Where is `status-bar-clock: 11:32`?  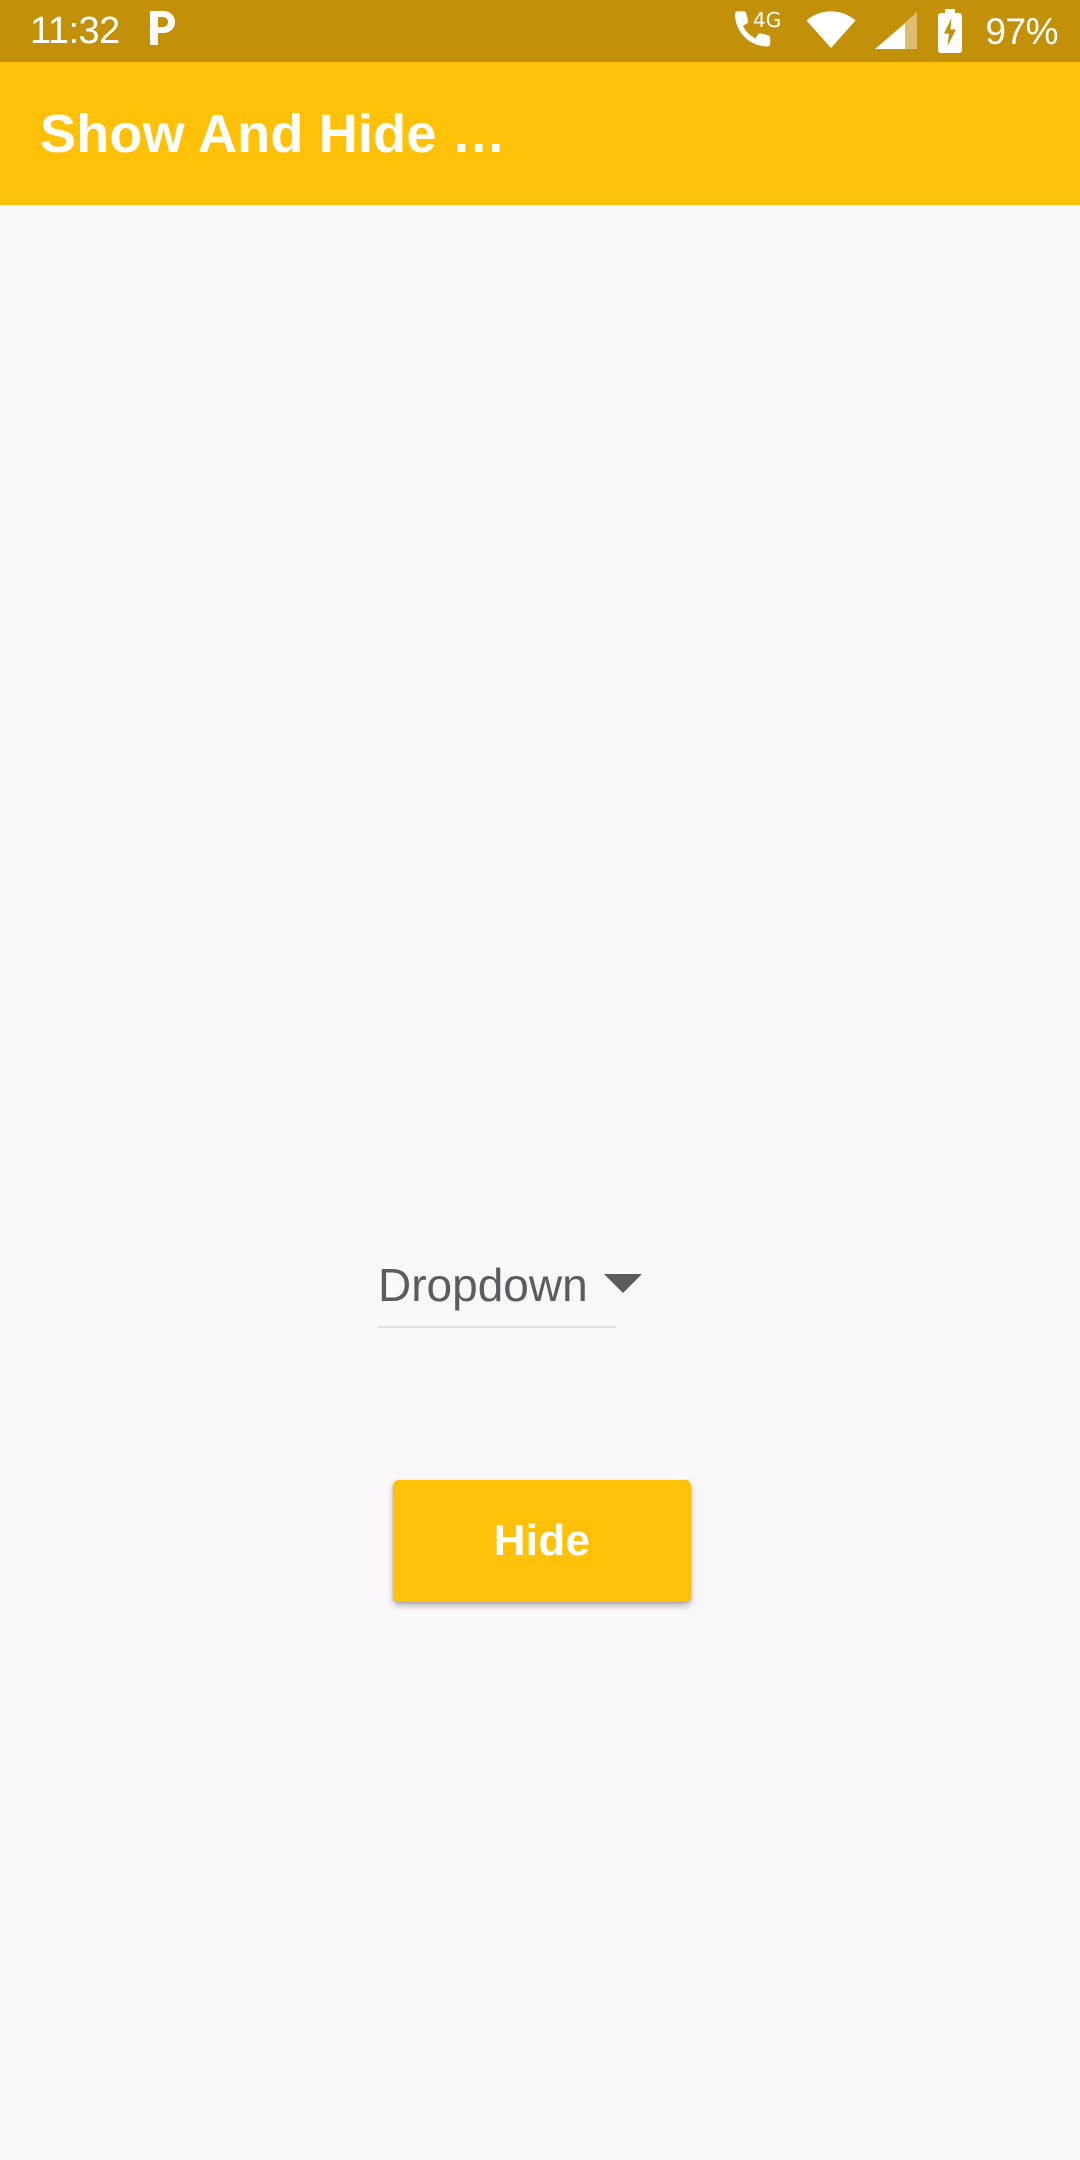
status-bar-clock: 11:32 is located at coordinates (75, 31).